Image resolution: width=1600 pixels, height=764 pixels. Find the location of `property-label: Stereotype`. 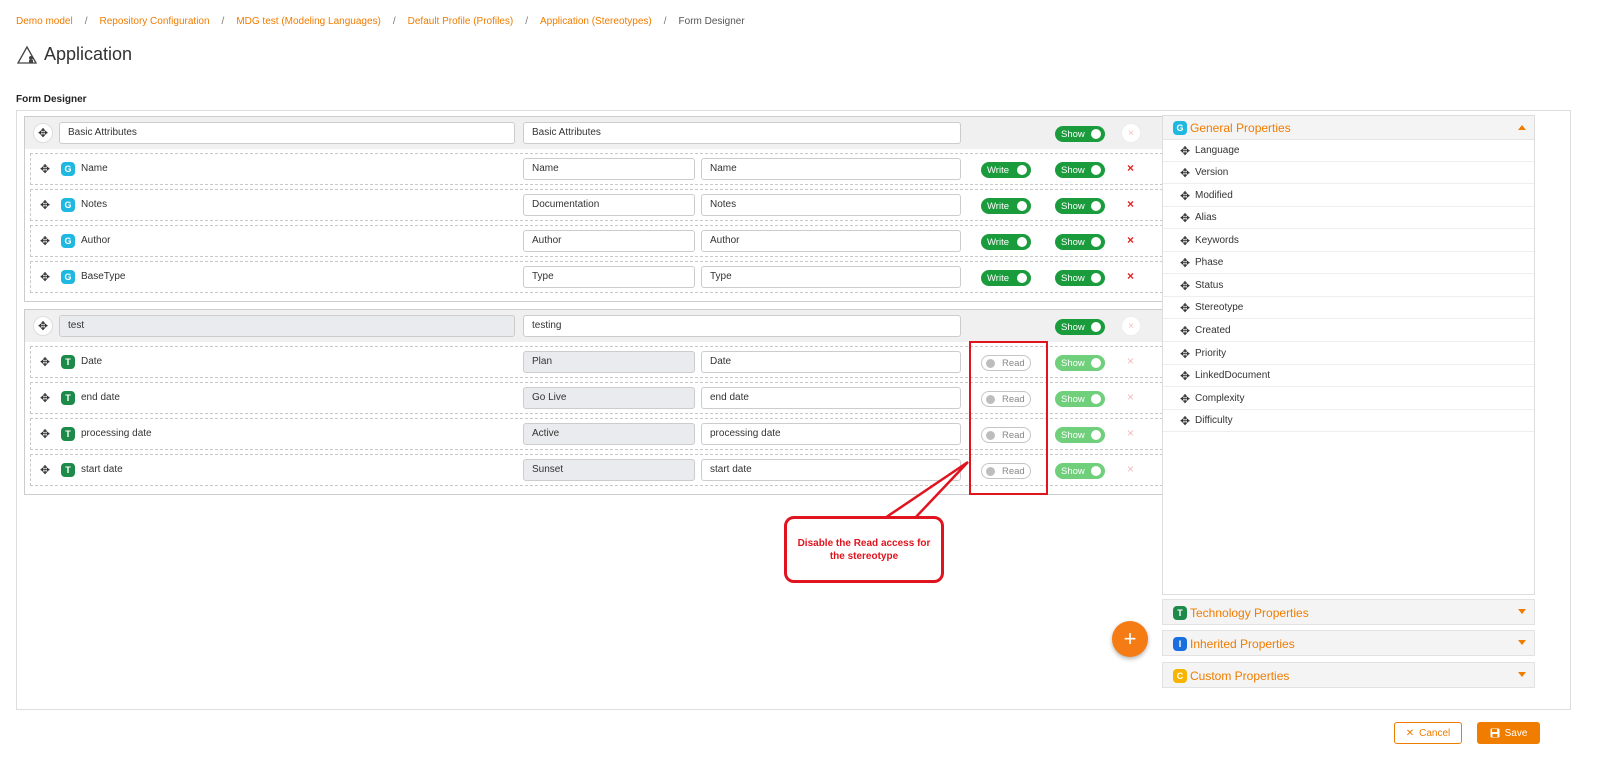

property-label: Stereotype is located at coordinates (1219, 307).